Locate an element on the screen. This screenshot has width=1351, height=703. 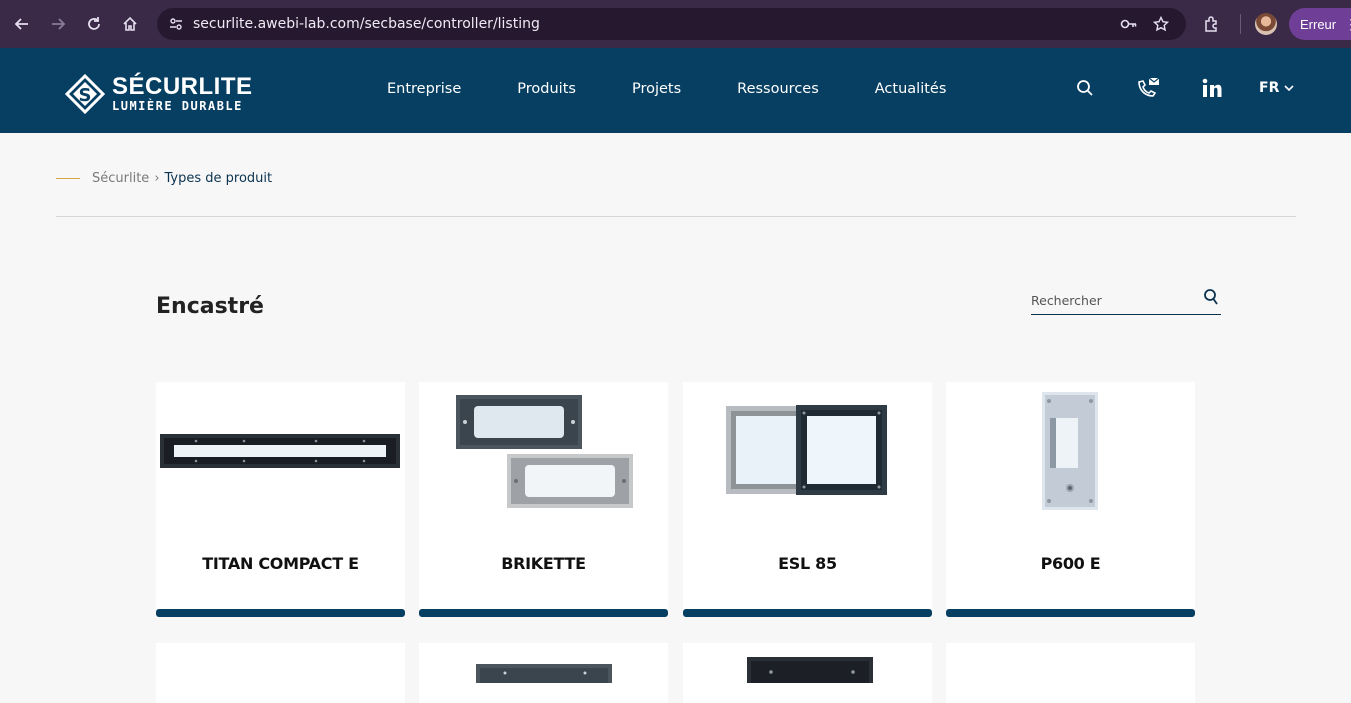
product-name: P600 E is located at coordinates (1070, 563).